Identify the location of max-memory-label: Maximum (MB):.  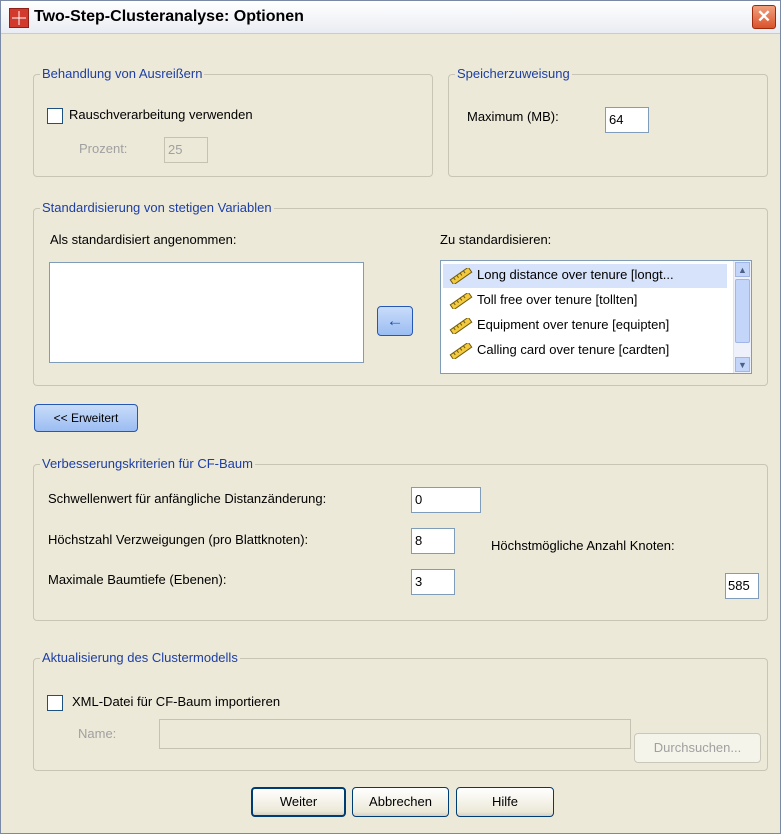
(513, 116).